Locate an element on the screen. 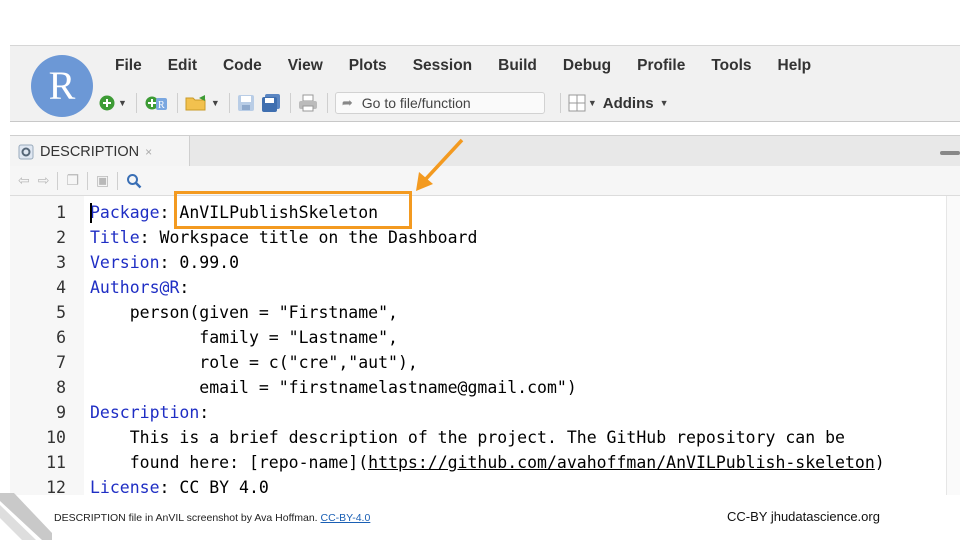  credit-text: CC-BY jhudatascience.org is located at coordinates (803, 516).